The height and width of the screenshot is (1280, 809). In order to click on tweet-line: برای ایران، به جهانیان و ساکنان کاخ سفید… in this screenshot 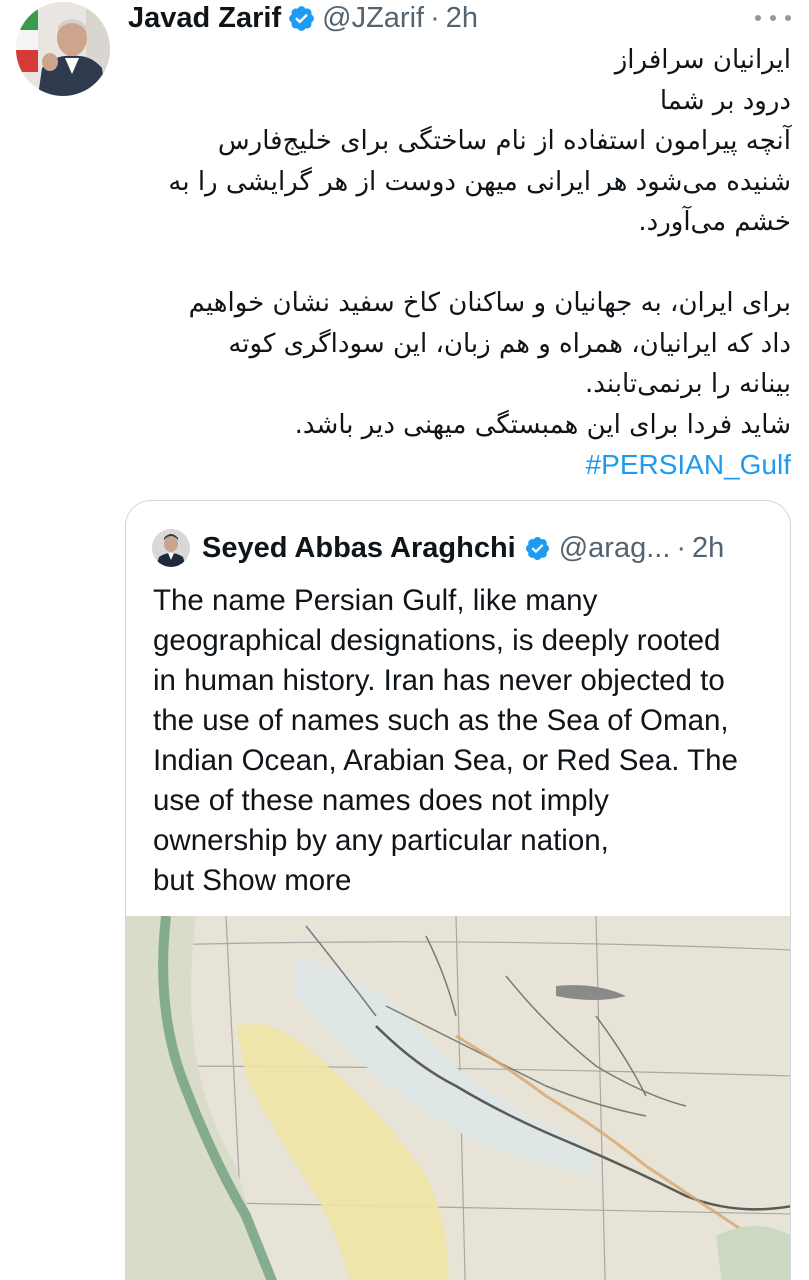, I will do `click(489, 303)`.